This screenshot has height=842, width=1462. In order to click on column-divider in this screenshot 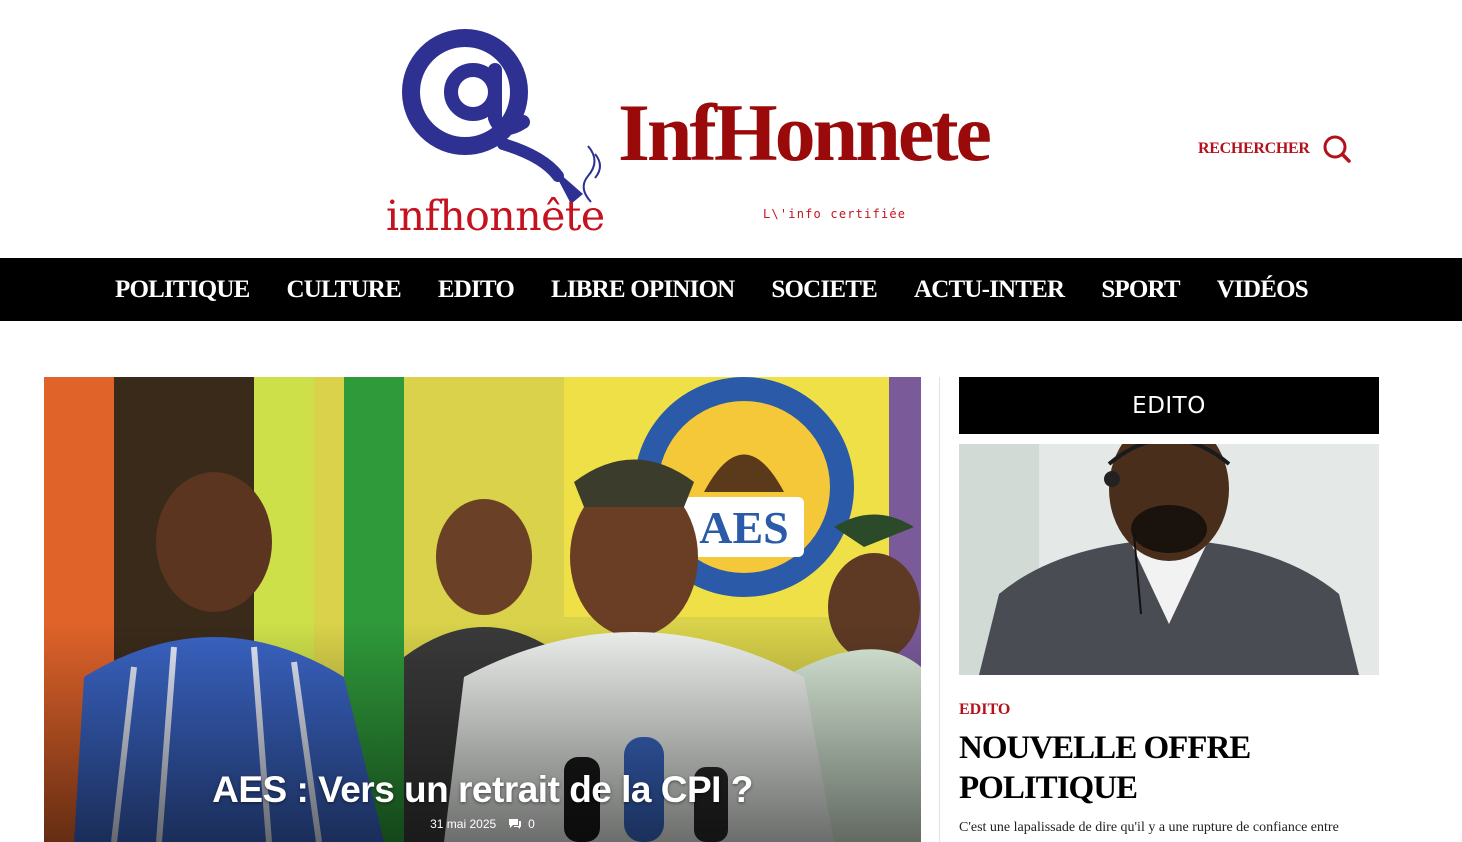, I will do `click(939, 609)`.